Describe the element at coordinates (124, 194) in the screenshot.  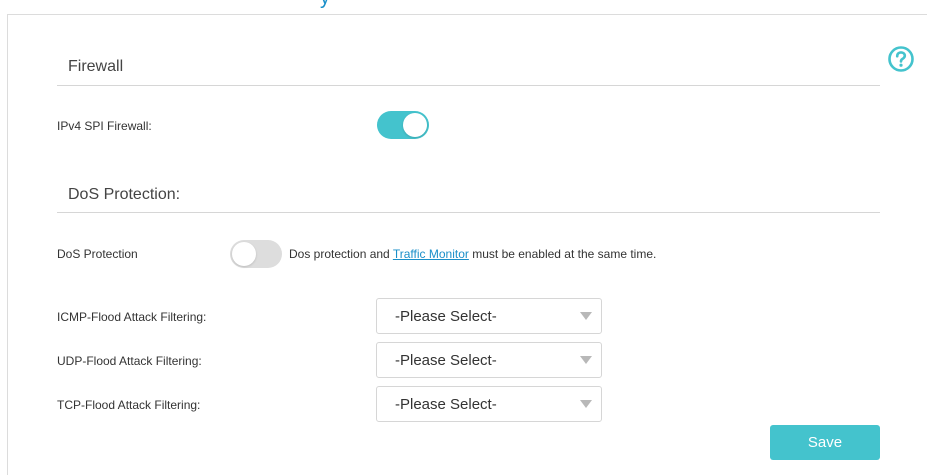
I see `dos-protection-section-title: DoS Protection:` at that location.